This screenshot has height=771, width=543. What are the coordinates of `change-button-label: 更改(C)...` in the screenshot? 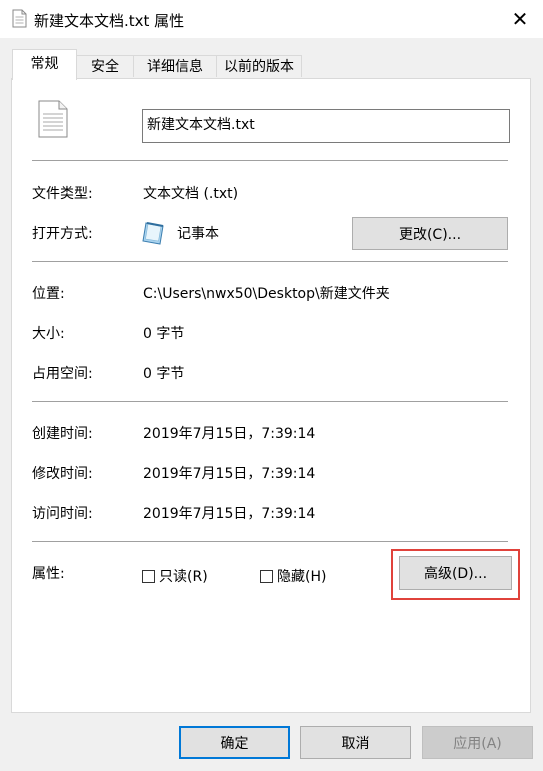 It's located at (430, 234).